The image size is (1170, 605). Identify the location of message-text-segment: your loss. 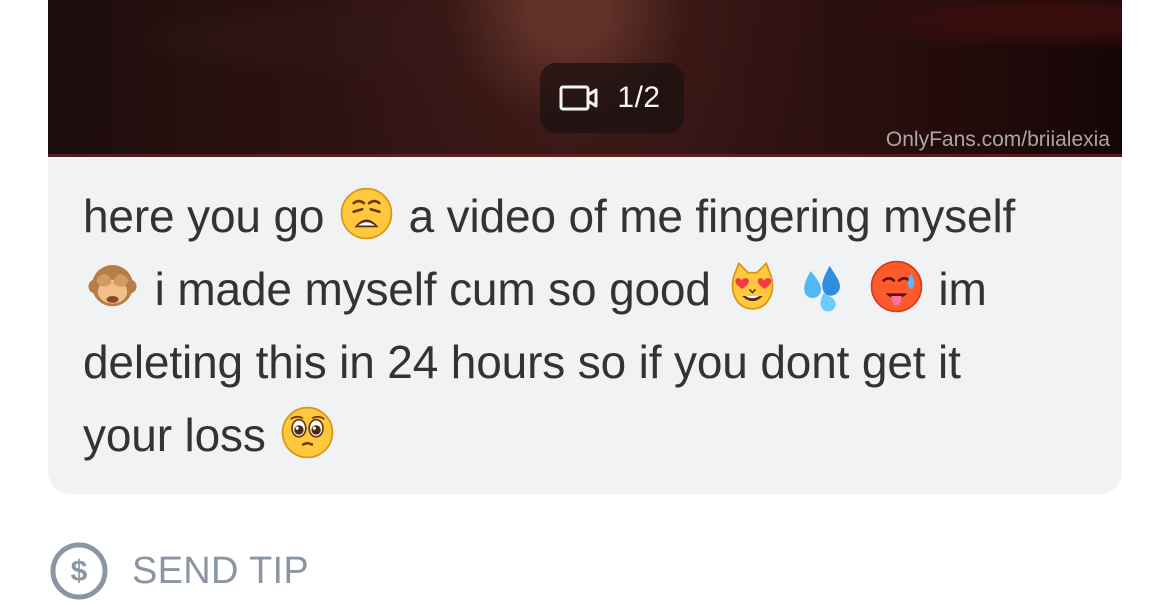
(174, 435).